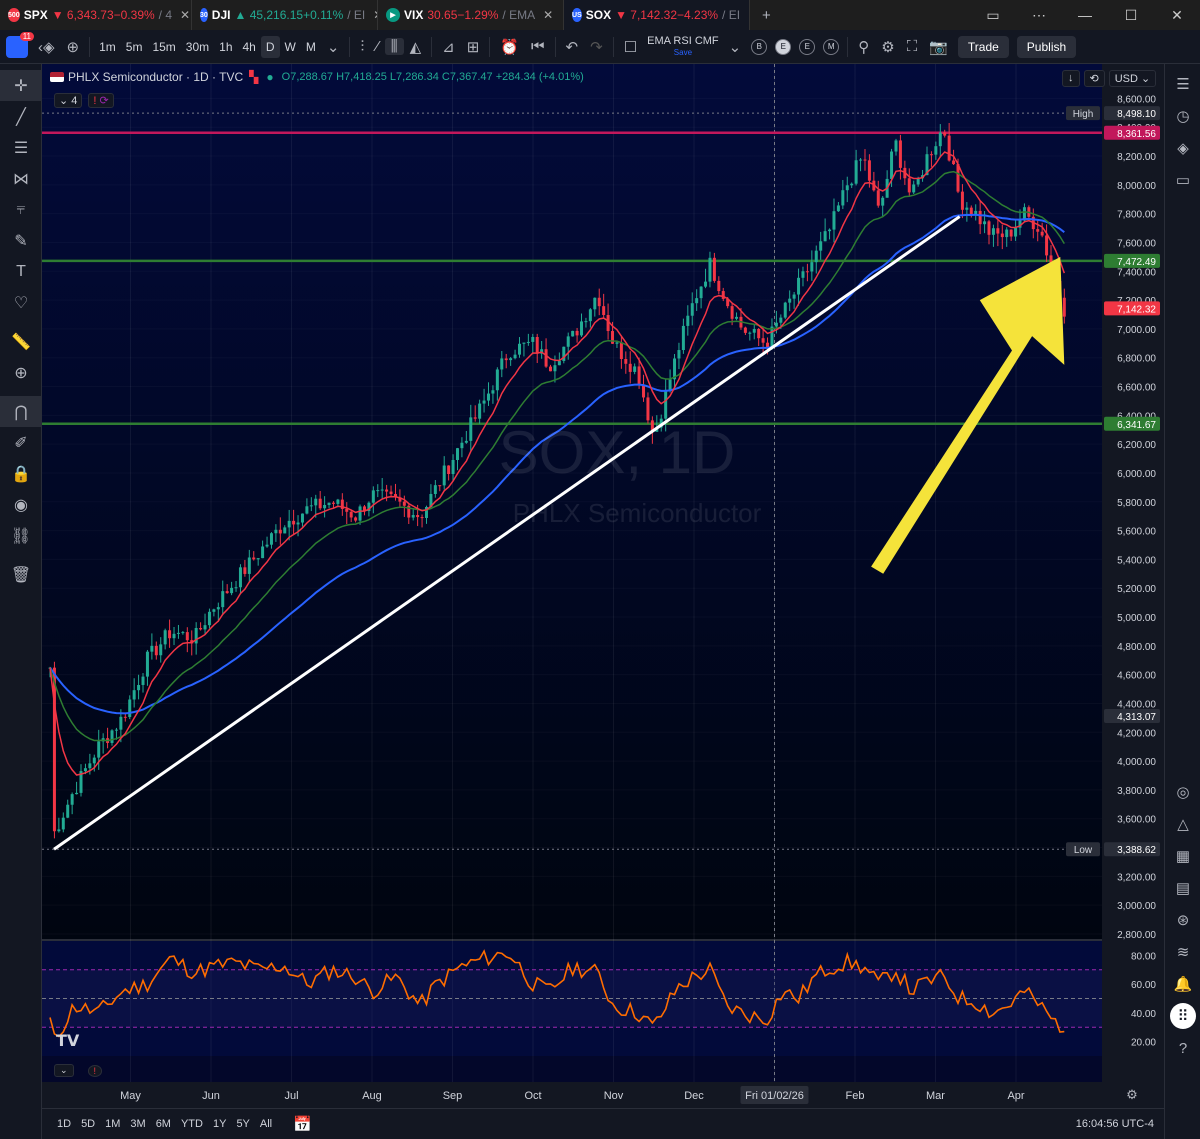  Describe the element at coordinates (249, 47) in the screenshot. I see `interval-4h: 4h` at that location.